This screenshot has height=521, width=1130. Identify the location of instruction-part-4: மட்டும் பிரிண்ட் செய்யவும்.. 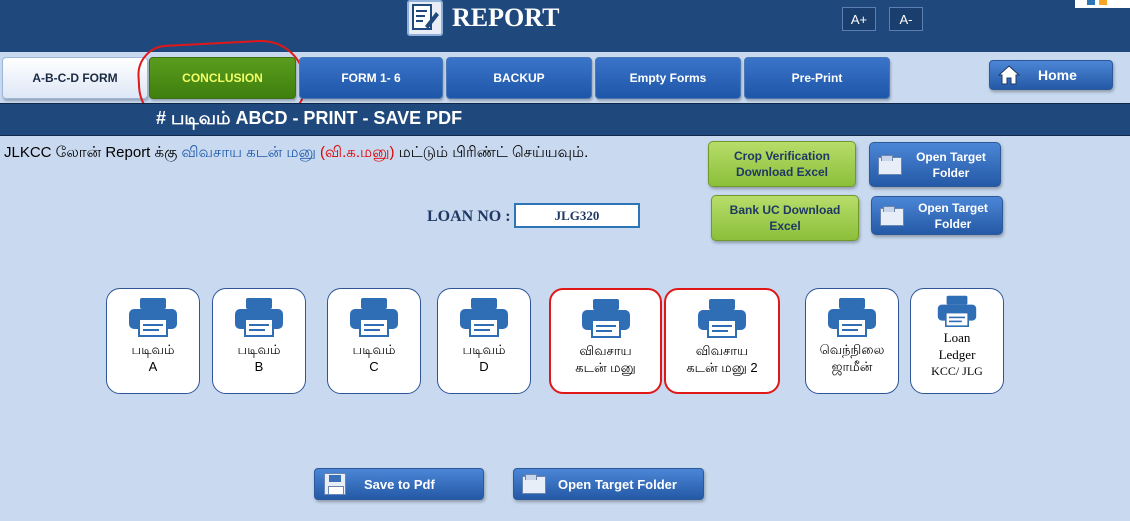
(491, 152).